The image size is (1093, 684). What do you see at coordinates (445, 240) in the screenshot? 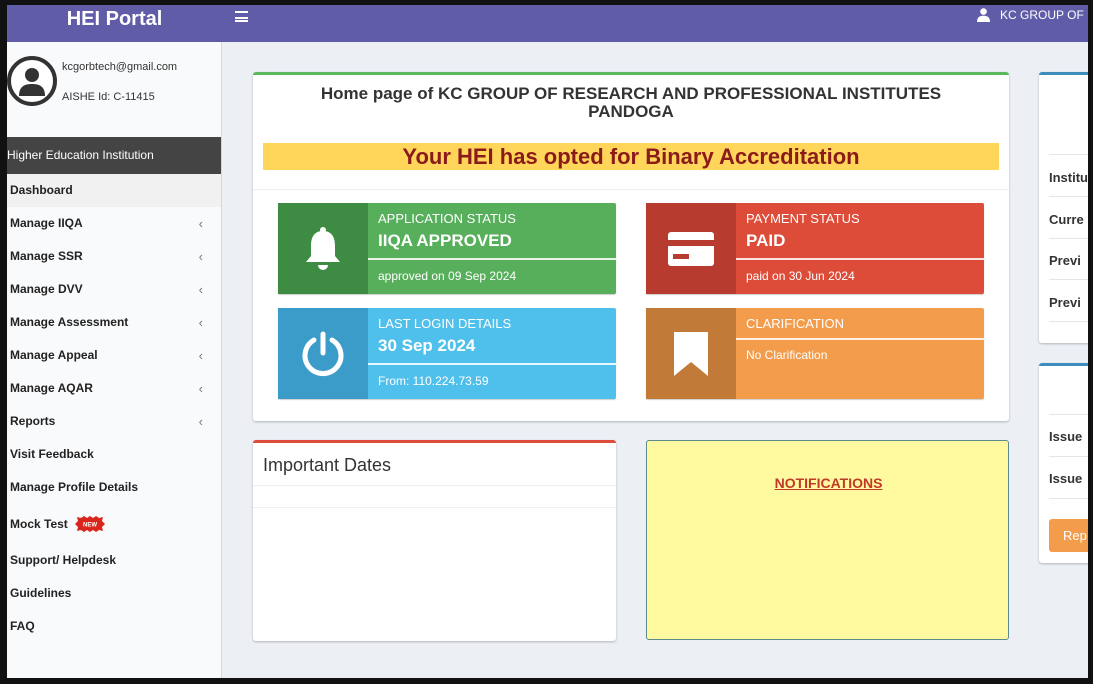
I see `info-value: IIQA APPROVED` at bounding box center [445, 240].